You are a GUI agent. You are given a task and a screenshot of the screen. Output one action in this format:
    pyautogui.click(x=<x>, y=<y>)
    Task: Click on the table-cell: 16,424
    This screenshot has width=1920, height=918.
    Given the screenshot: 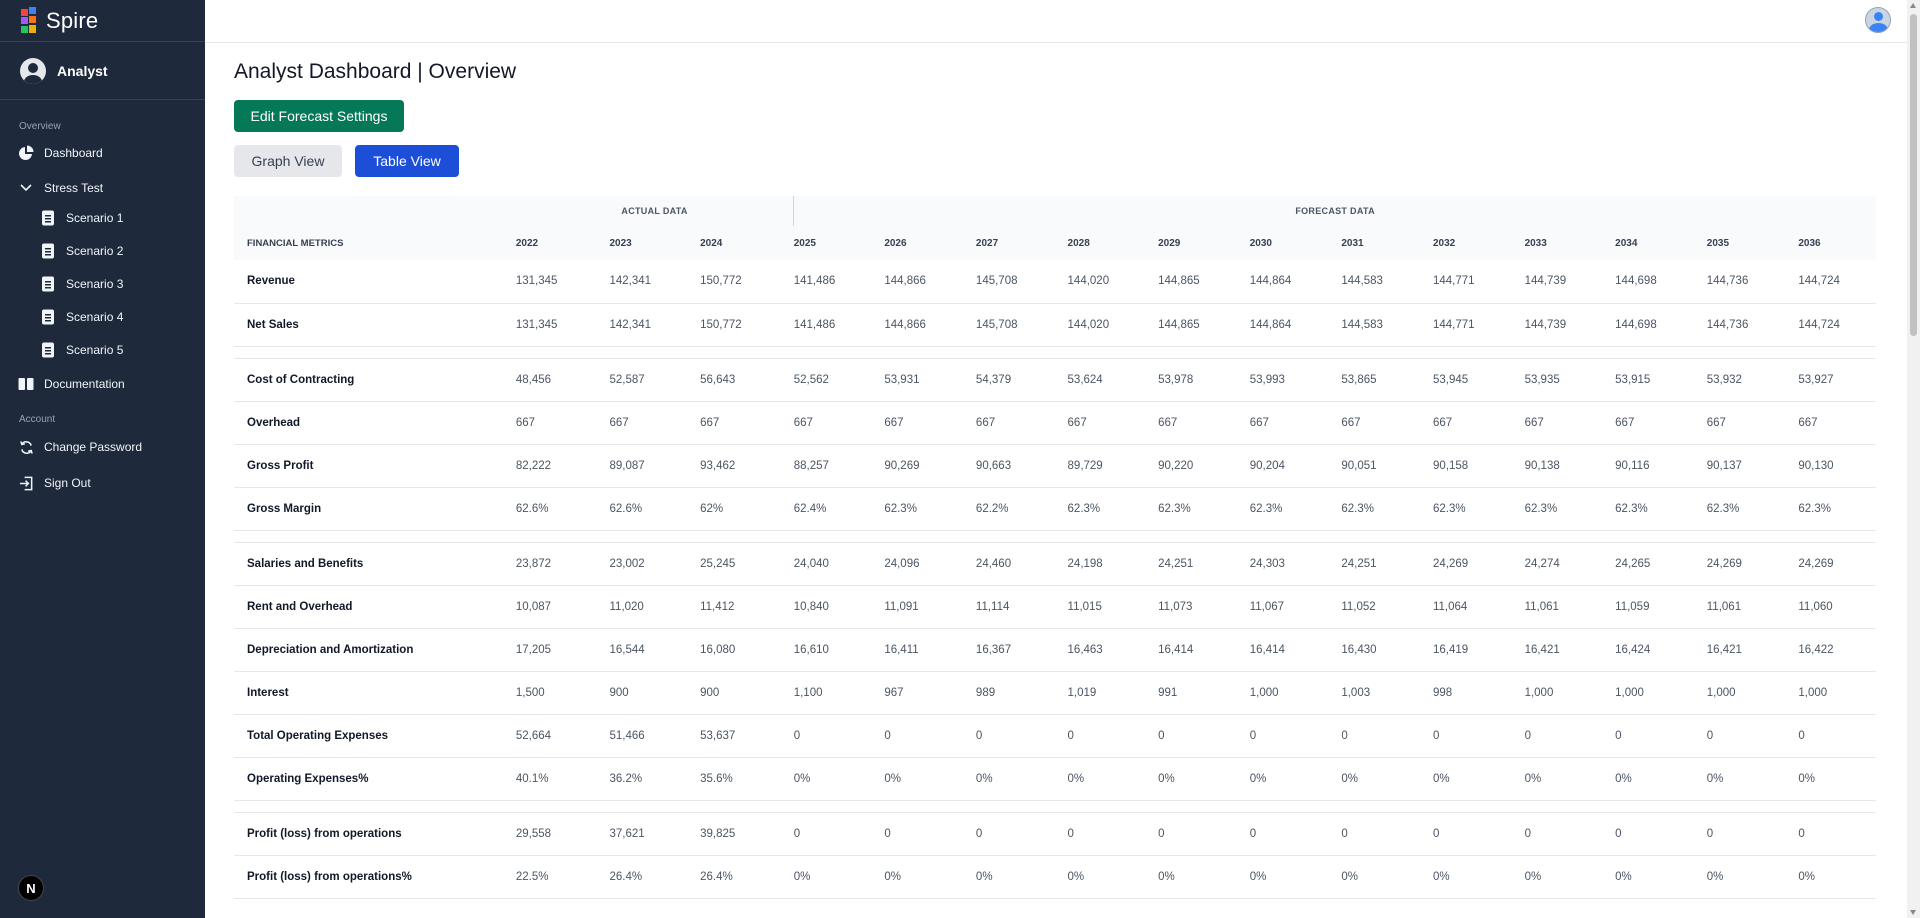 What is the action you would take?
    pyautogui.click(x=1661, y=650)
    